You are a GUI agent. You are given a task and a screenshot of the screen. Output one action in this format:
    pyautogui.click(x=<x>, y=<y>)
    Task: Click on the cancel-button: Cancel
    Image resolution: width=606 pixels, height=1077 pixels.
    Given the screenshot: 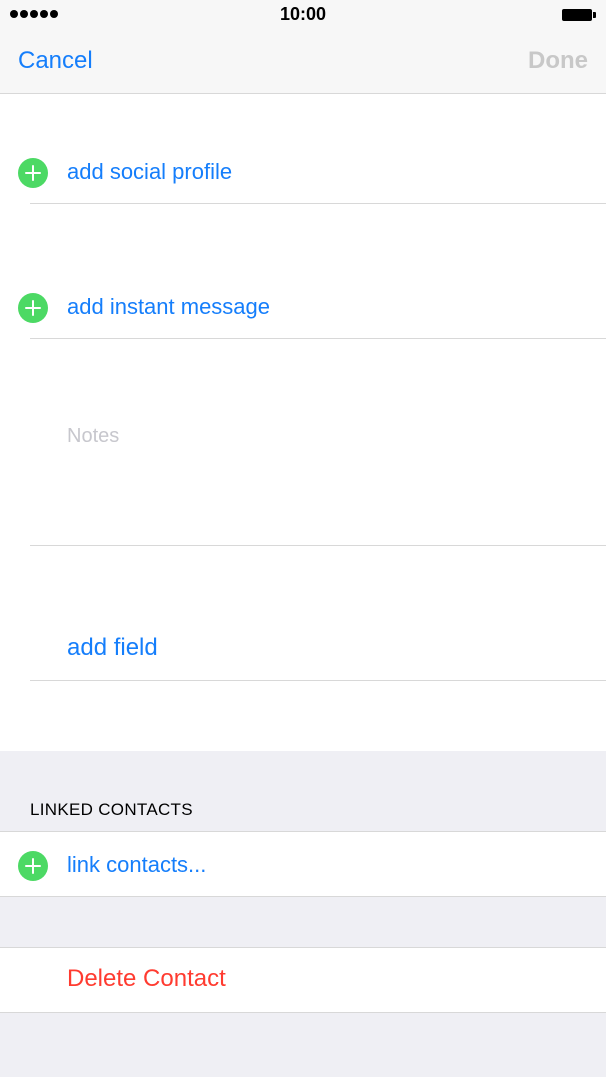 What is the action you would take?
    pyautogui.click(x=55, y=61)
    